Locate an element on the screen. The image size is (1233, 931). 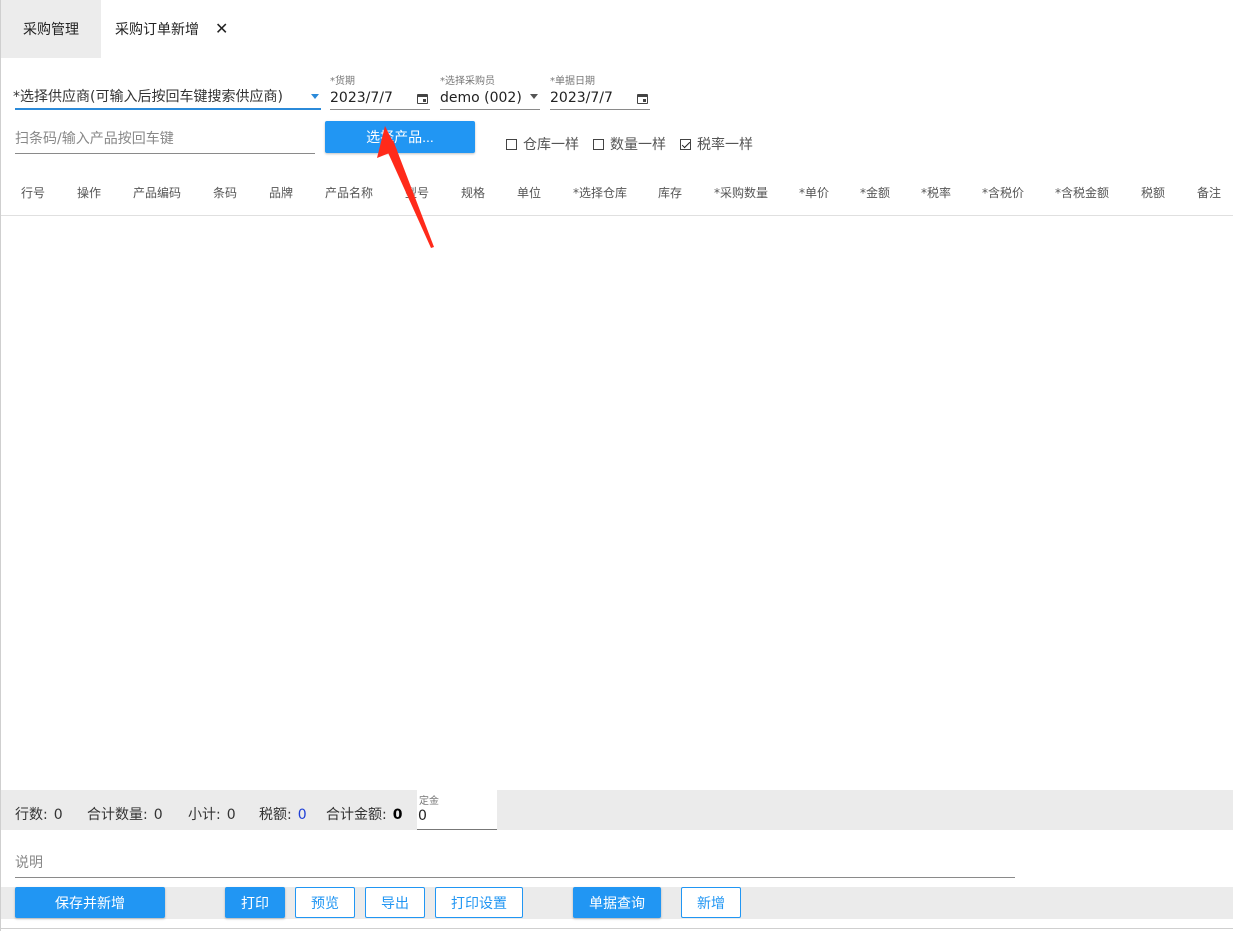
document-date-value: 2023/7/7 is located at coordinates (581, 98).